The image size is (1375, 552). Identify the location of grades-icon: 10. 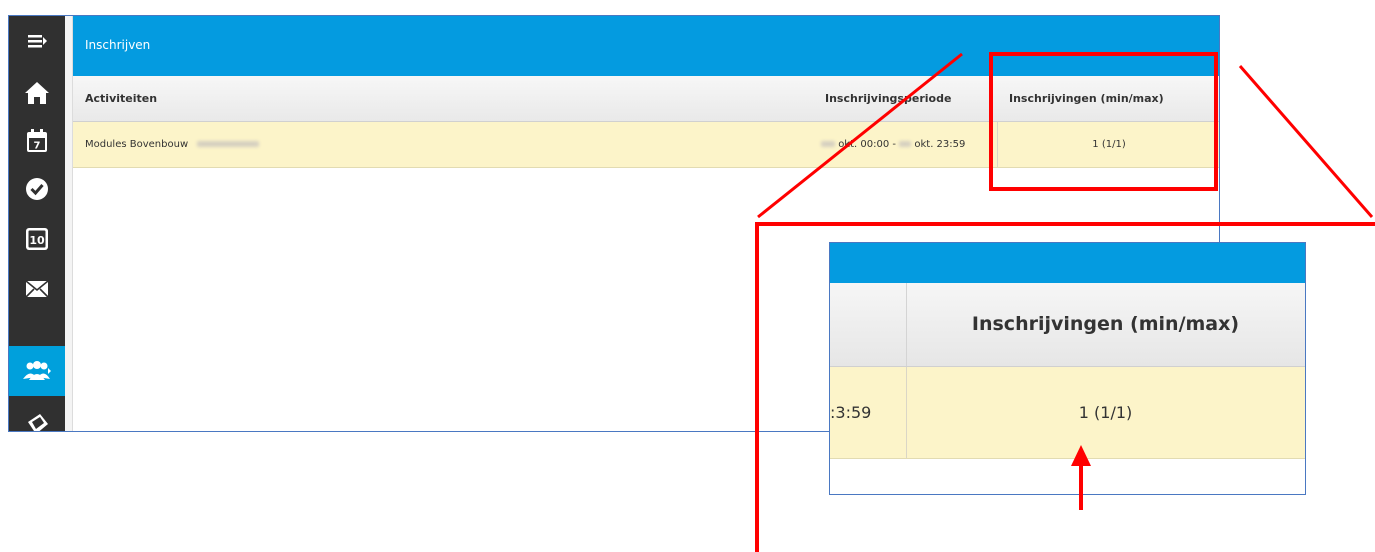
(37, 239).